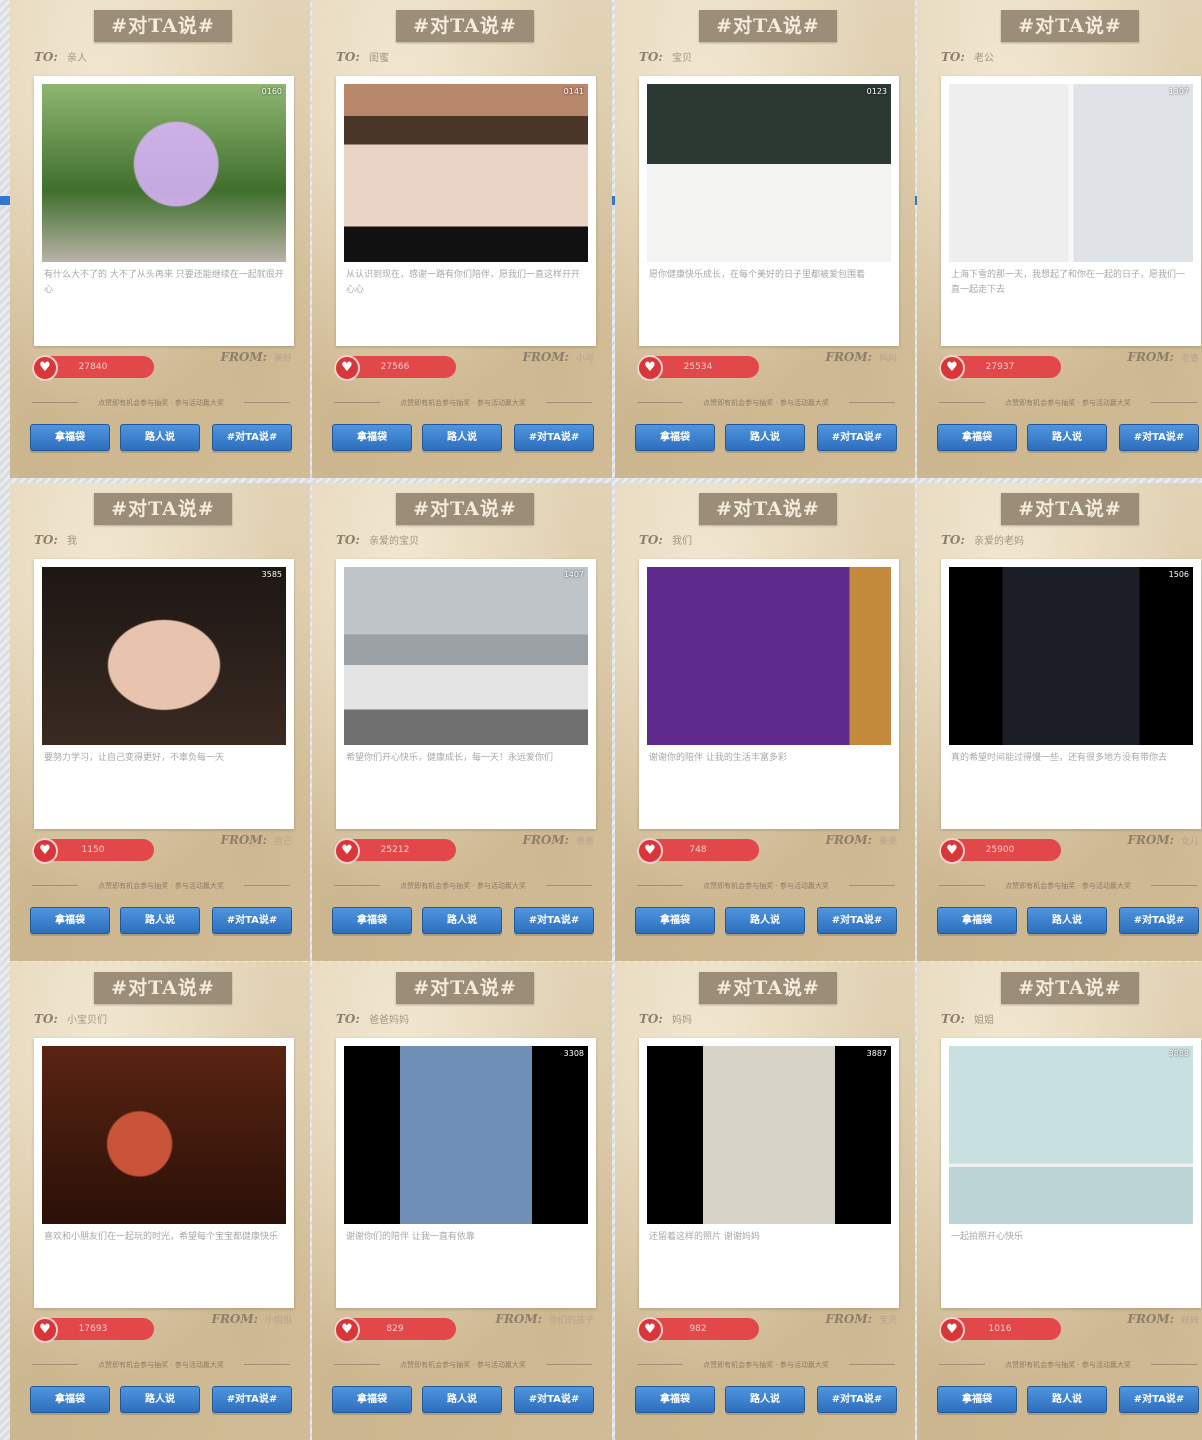 The image size is (1202, 1440). I want to click on to-row: TO: 妈妈, so click(665, 1018).